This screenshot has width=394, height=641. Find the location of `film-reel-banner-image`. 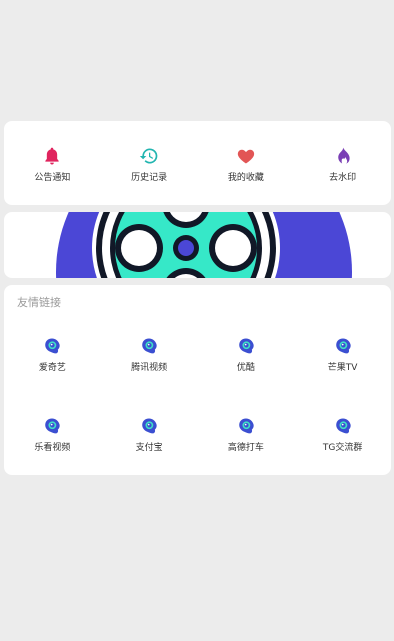

film-reel-banner-image is located at coordinates (204, 245).